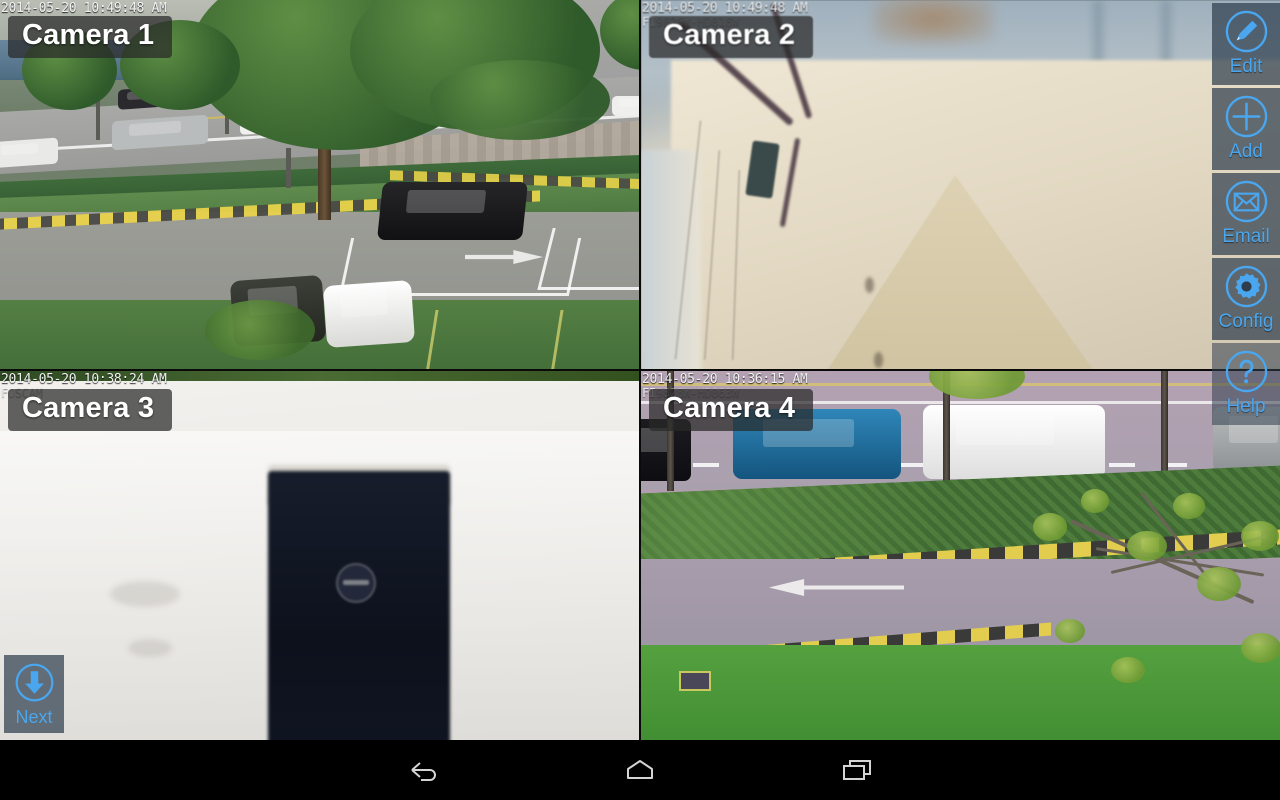 This screenshot has width=1280, height=800. I want to click on config-label: Config, so click(1246, 321).